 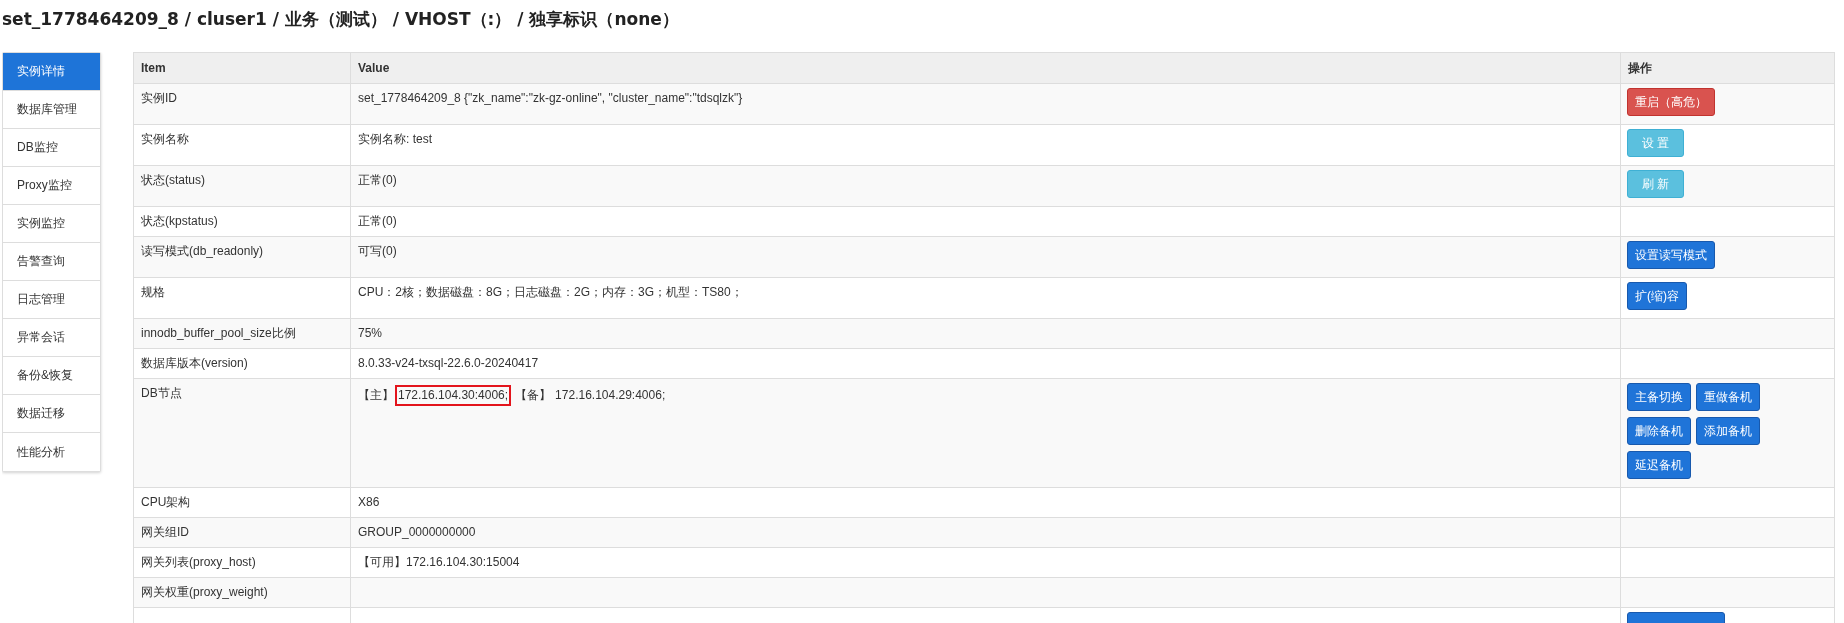 I want to click on table-cell: 【可用】172.16.104.30:15004, so click(x=985, y=562).